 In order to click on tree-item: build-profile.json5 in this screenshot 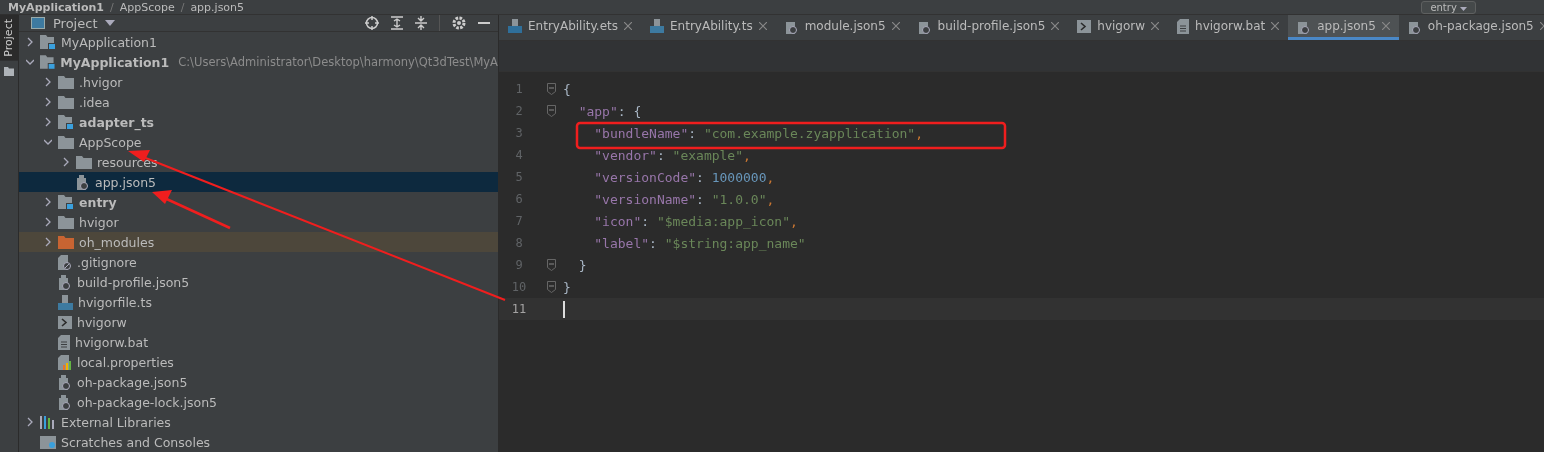, I will do `click(258, 282)`.